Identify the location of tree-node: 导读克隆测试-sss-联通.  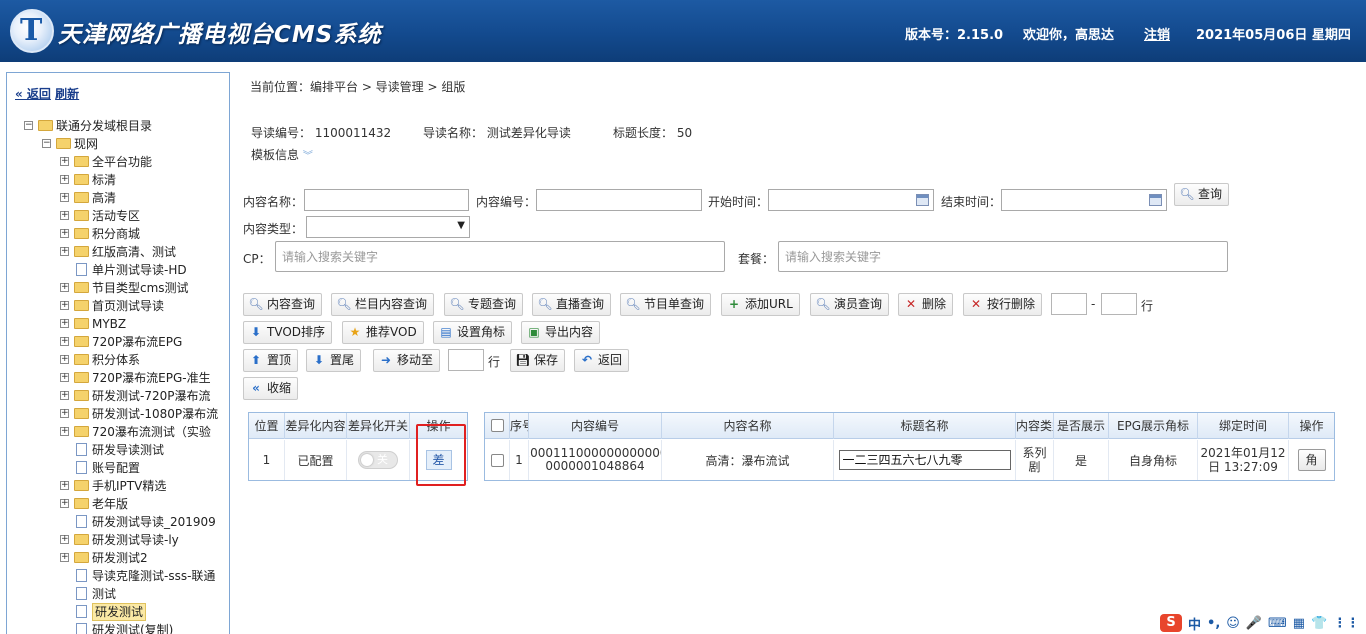
(118, 576).